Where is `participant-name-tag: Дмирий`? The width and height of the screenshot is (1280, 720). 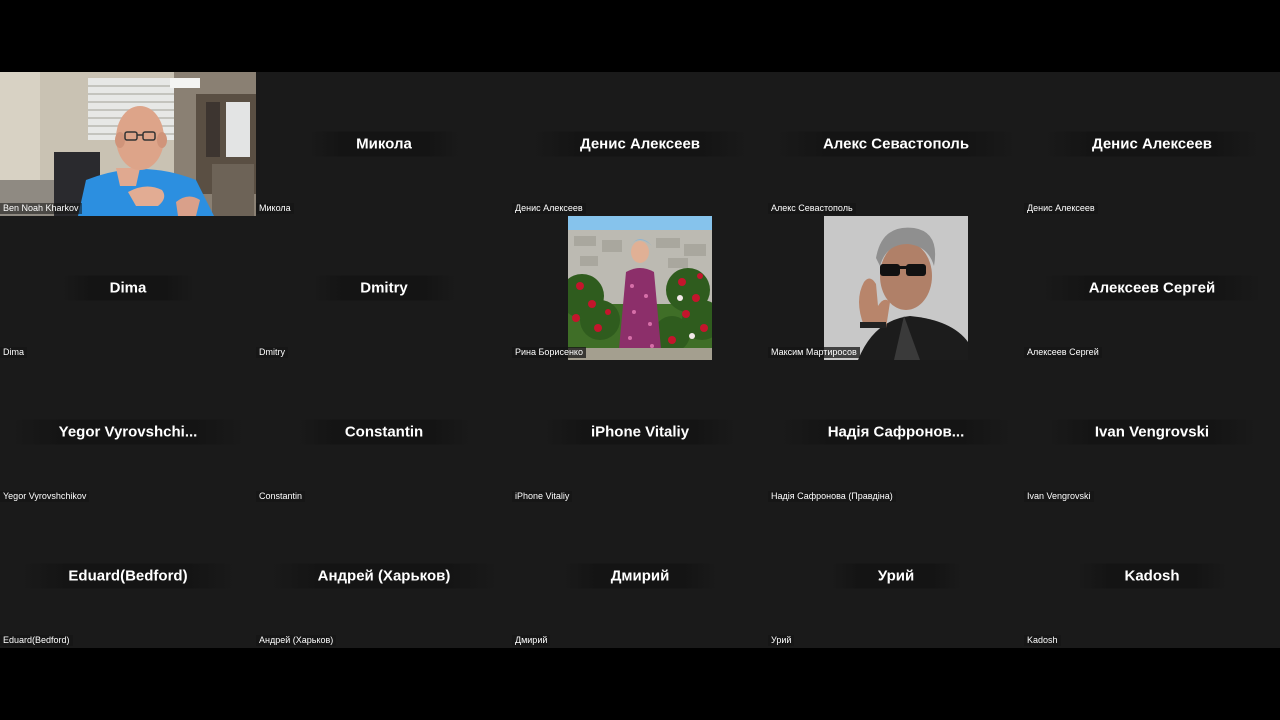 participant-name-tag: Дмирий is located at coordinates (531, 640).